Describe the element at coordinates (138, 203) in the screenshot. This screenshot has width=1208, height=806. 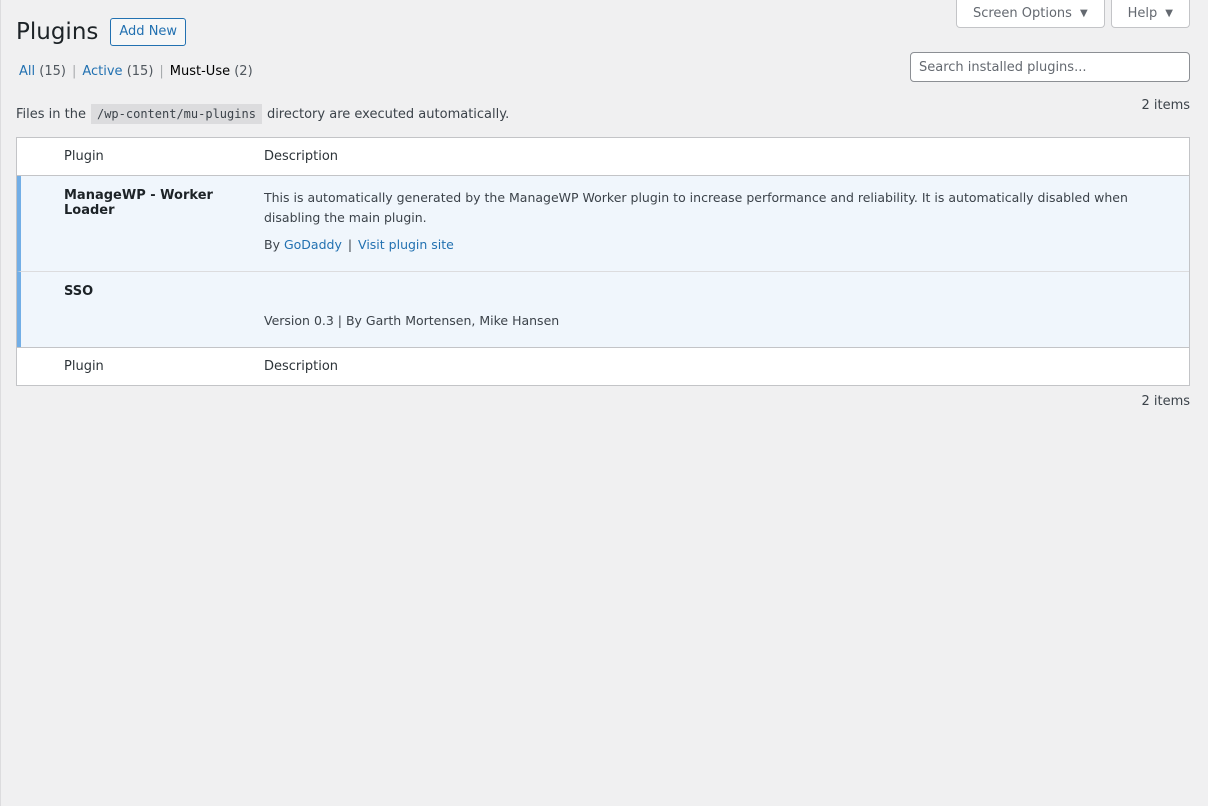
I see `plugin-name: ManageWP - Worker Loader` at that location.